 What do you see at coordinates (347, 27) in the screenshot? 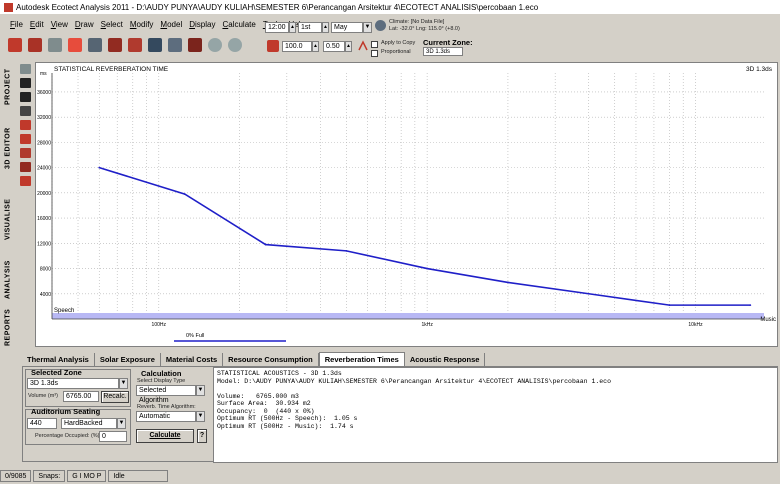
I see `month-select: May` at bounding box center [347, 27].